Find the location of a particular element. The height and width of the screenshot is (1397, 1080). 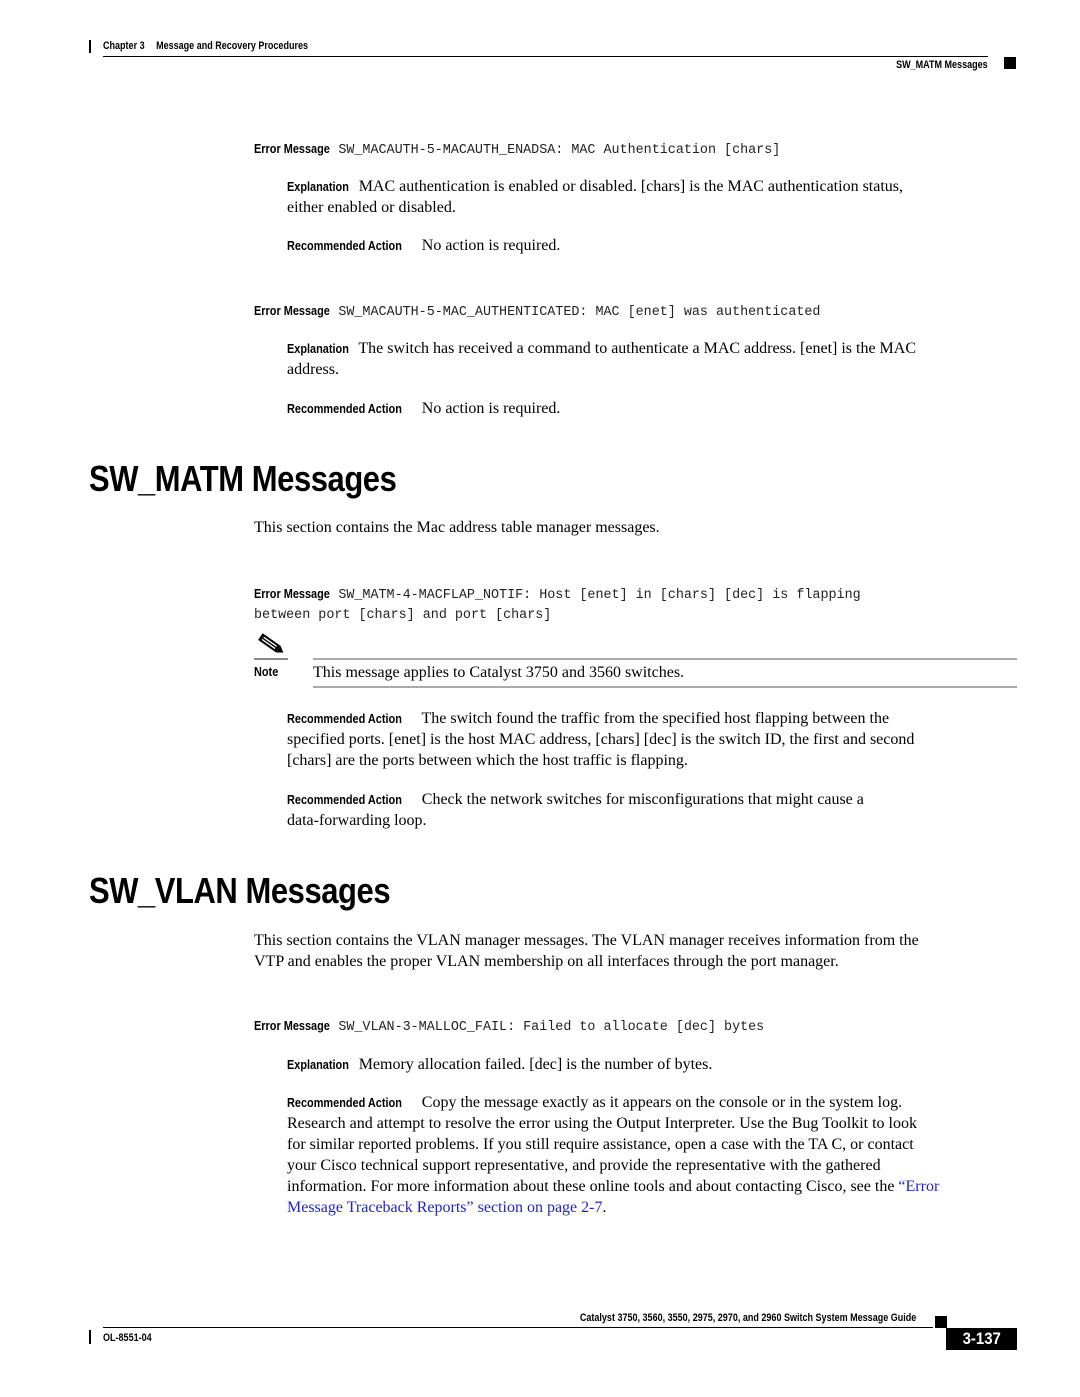

note-icon-rule is located at coordinates (271, 659).